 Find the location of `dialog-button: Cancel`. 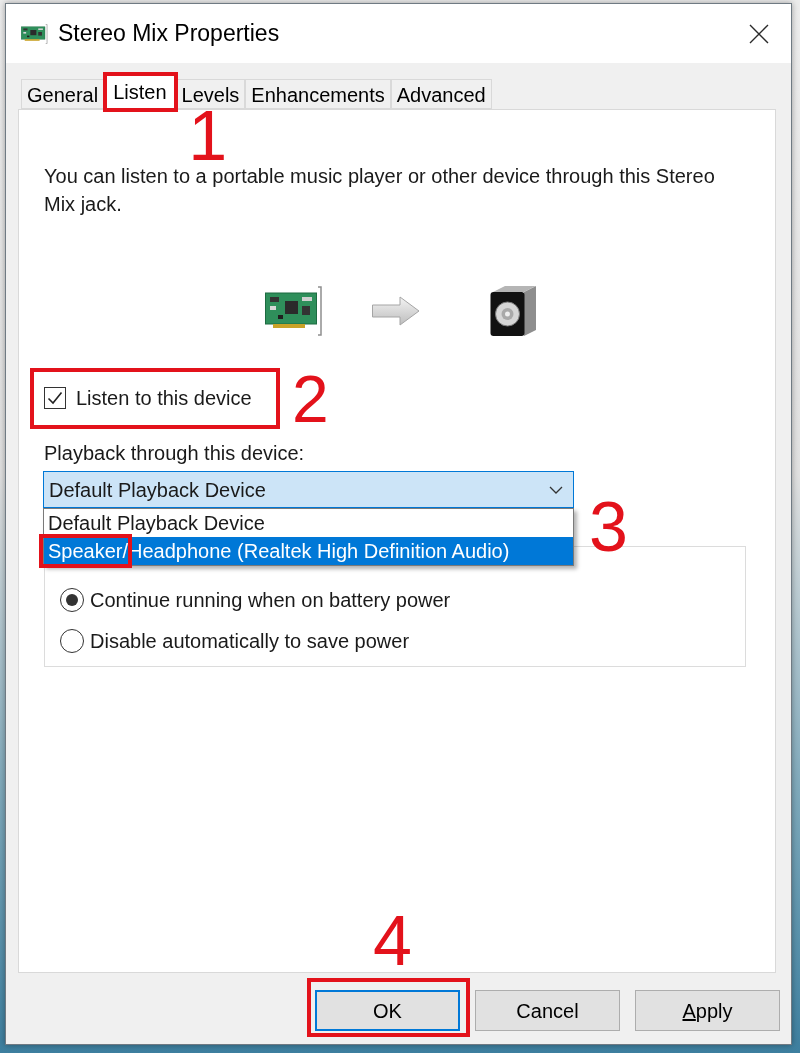

dialog-button: Cancel is located at coordinates (547, 1010).